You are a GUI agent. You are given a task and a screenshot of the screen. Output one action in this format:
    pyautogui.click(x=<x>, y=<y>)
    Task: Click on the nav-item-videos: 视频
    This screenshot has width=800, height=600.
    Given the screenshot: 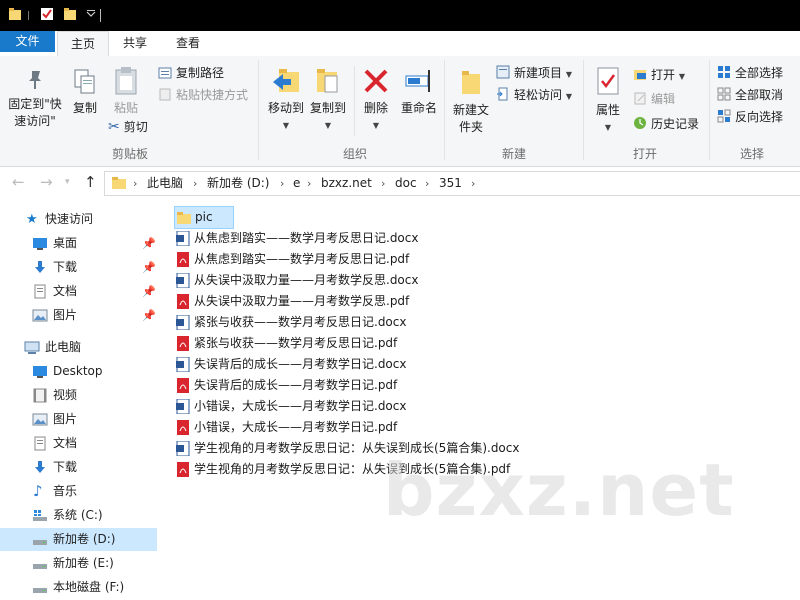 What is the action you would take?
    pyautogui.click(x=78, y=395)
    